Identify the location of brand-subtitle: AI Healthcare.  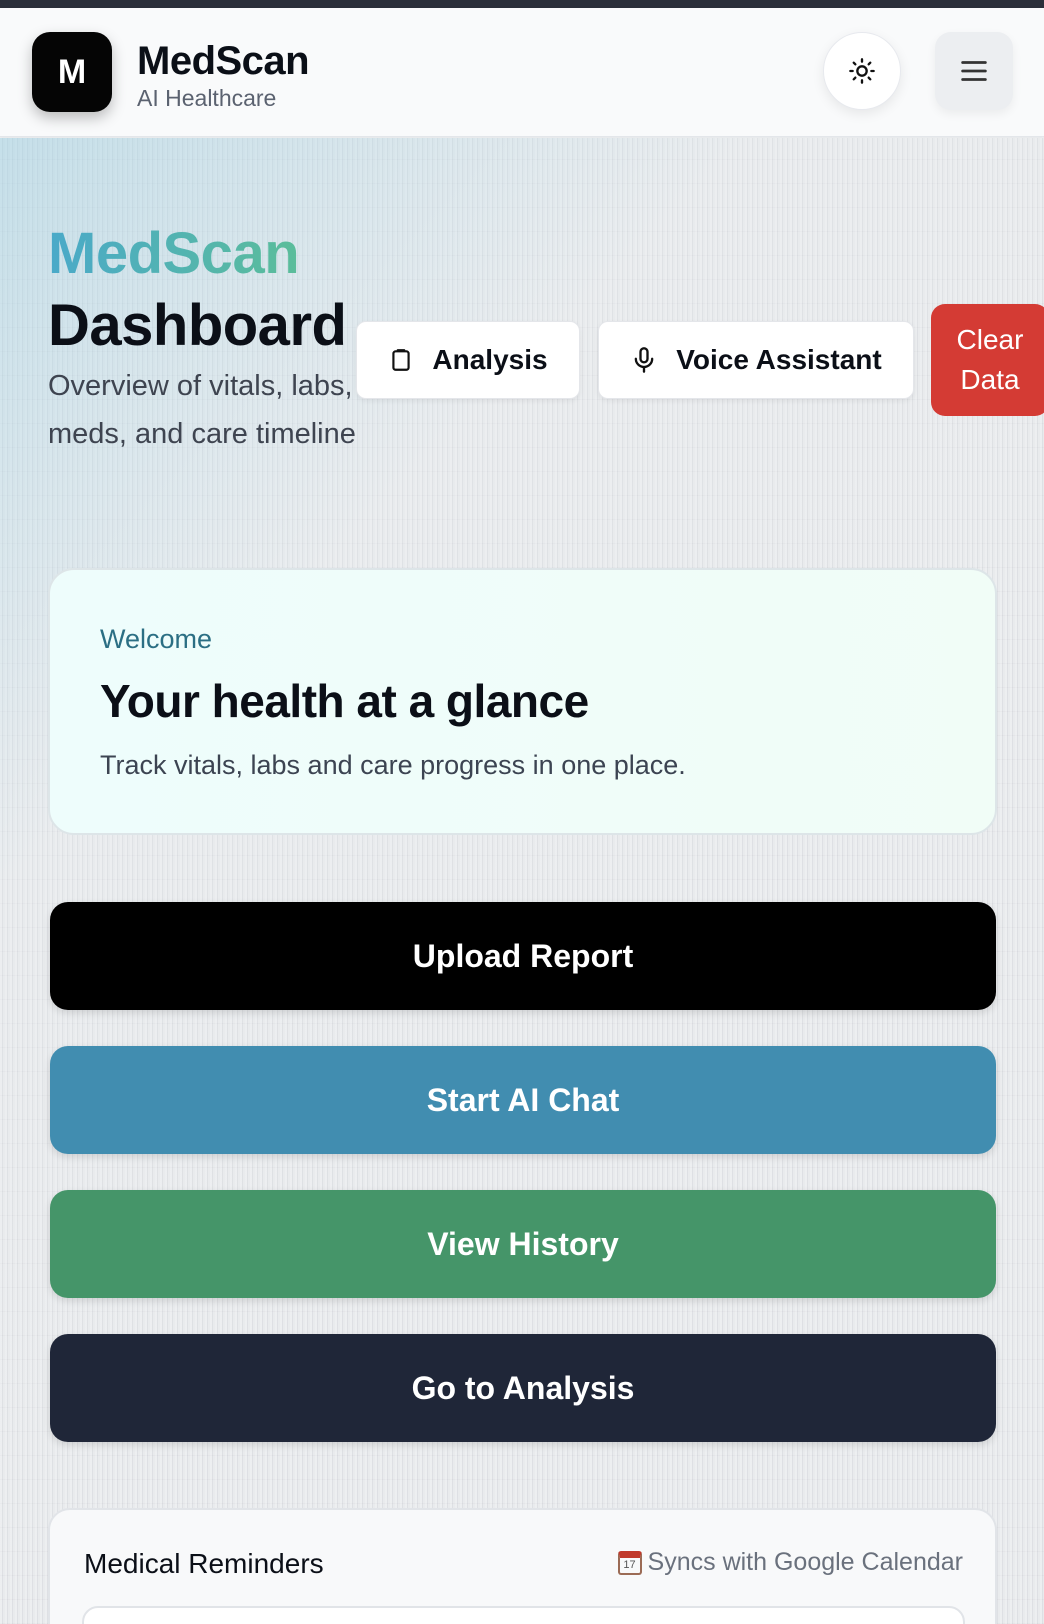
(207, 98).